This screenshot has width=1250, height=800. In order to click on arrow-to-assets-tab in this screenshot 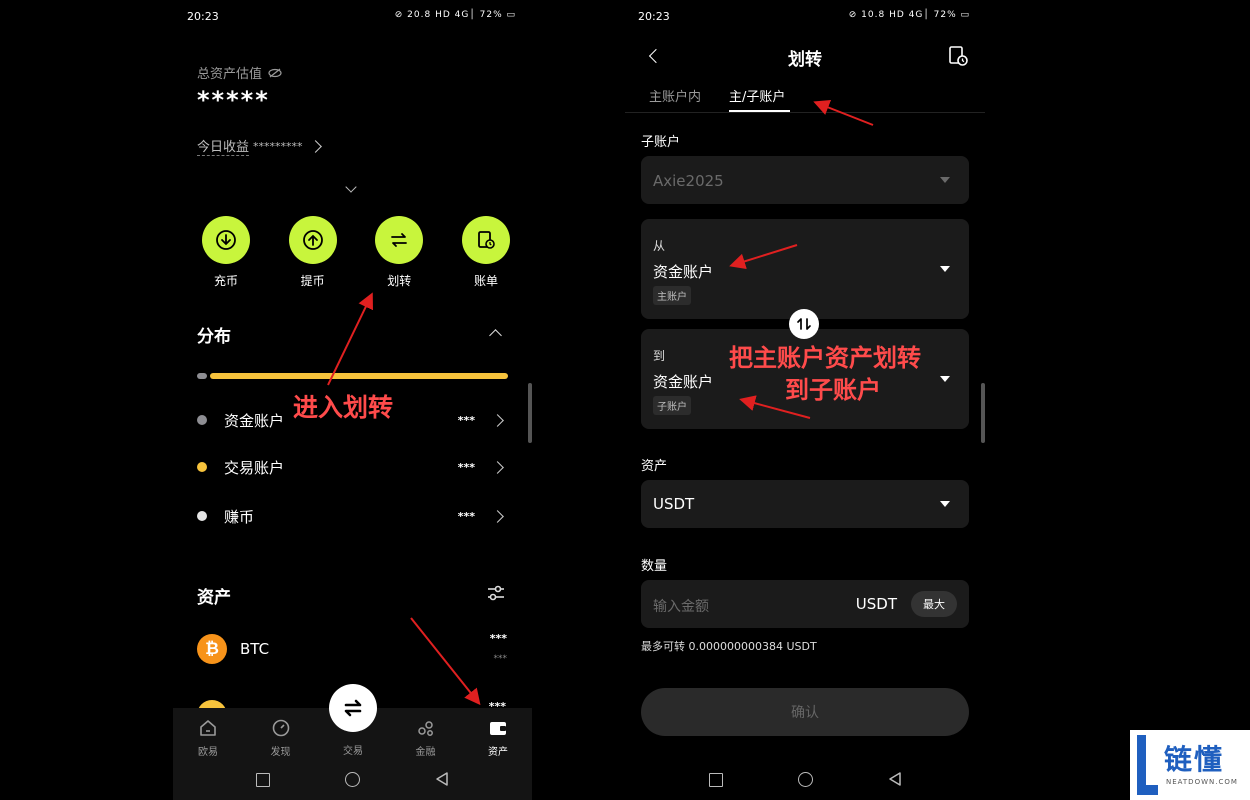, I will do `click(445, 661)`.